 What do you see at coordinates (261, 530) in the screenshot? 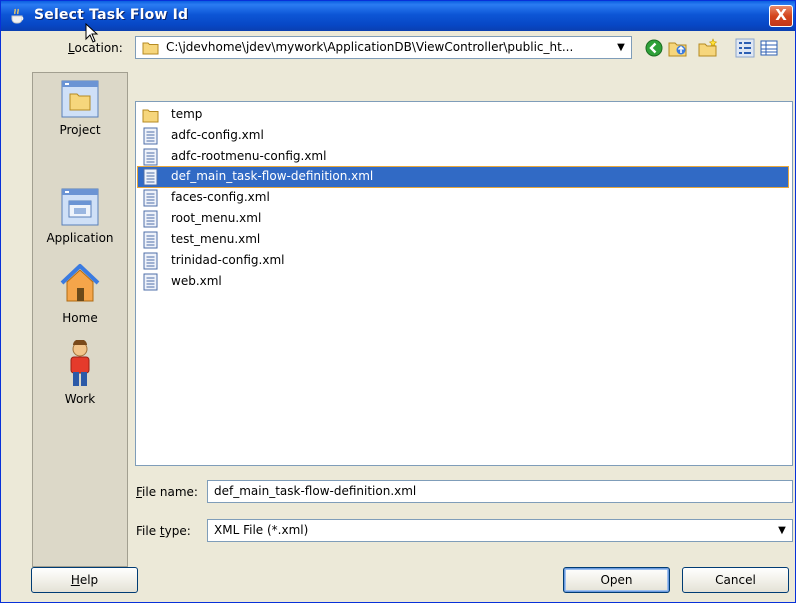
I see `file-type-value: XML File (*.xml)` at bounding box center [261, 530].